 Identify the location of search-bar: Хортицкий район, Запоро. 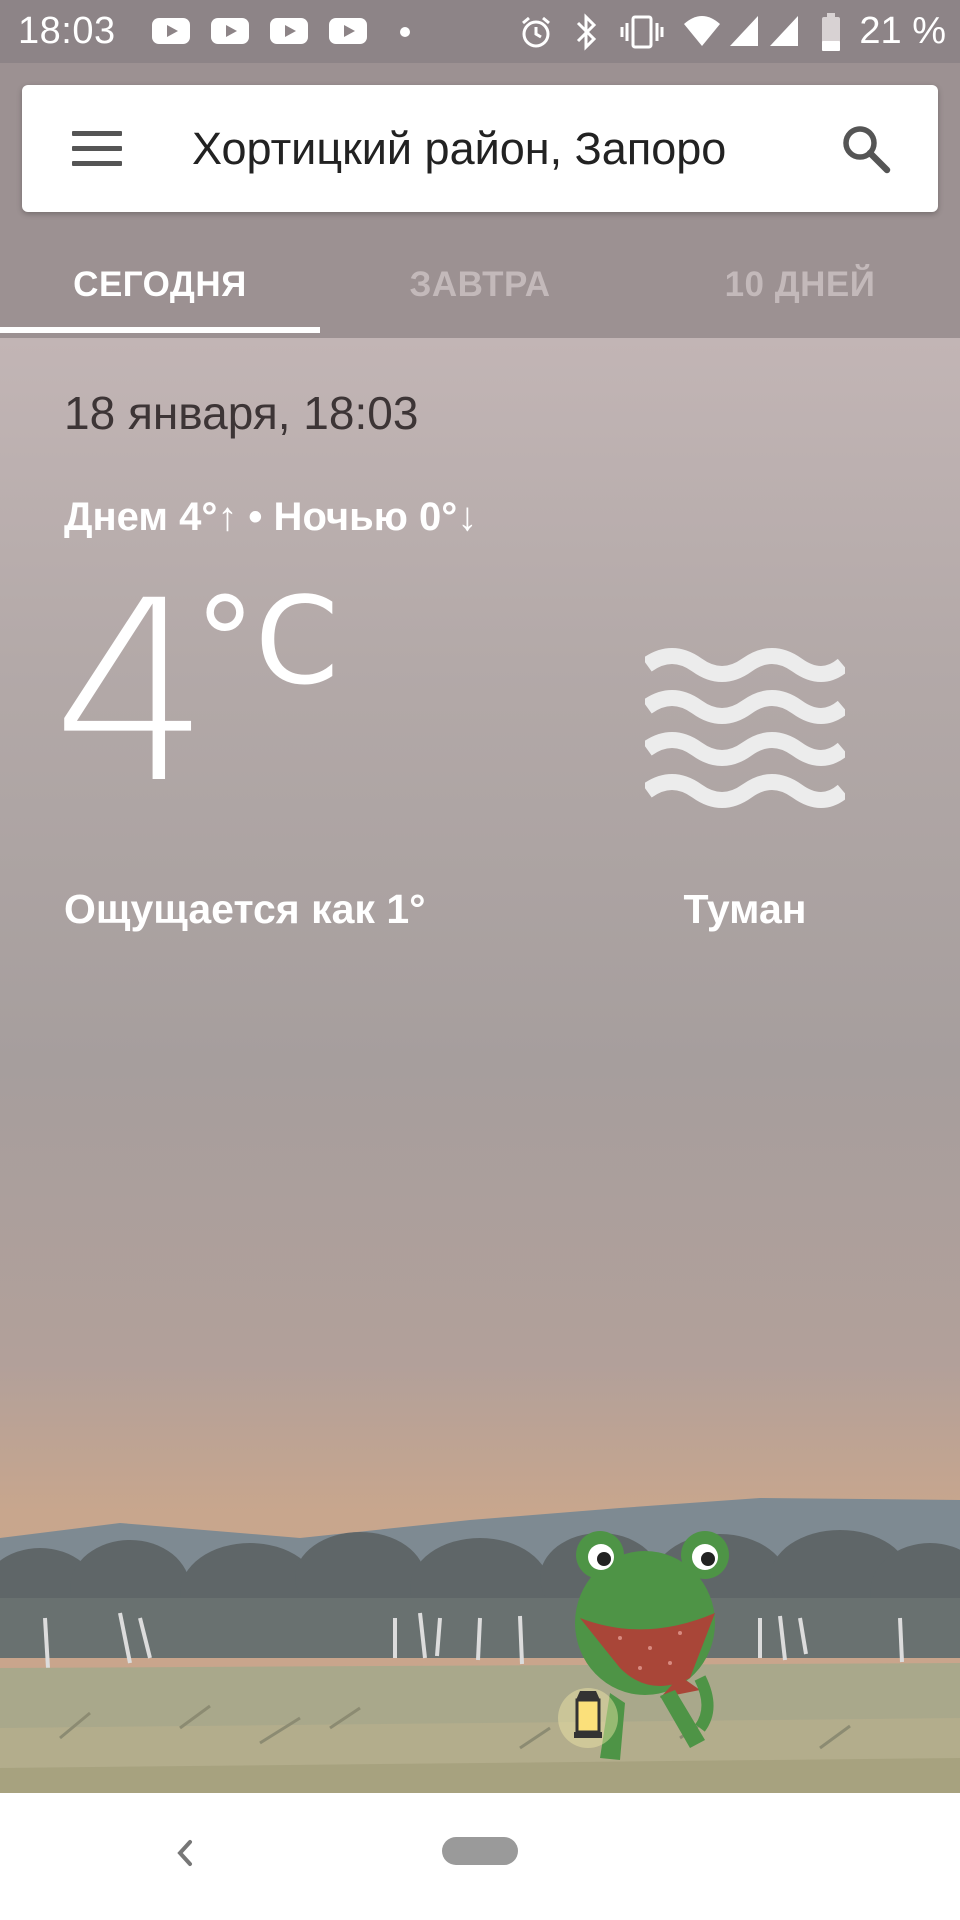
(480, 148).